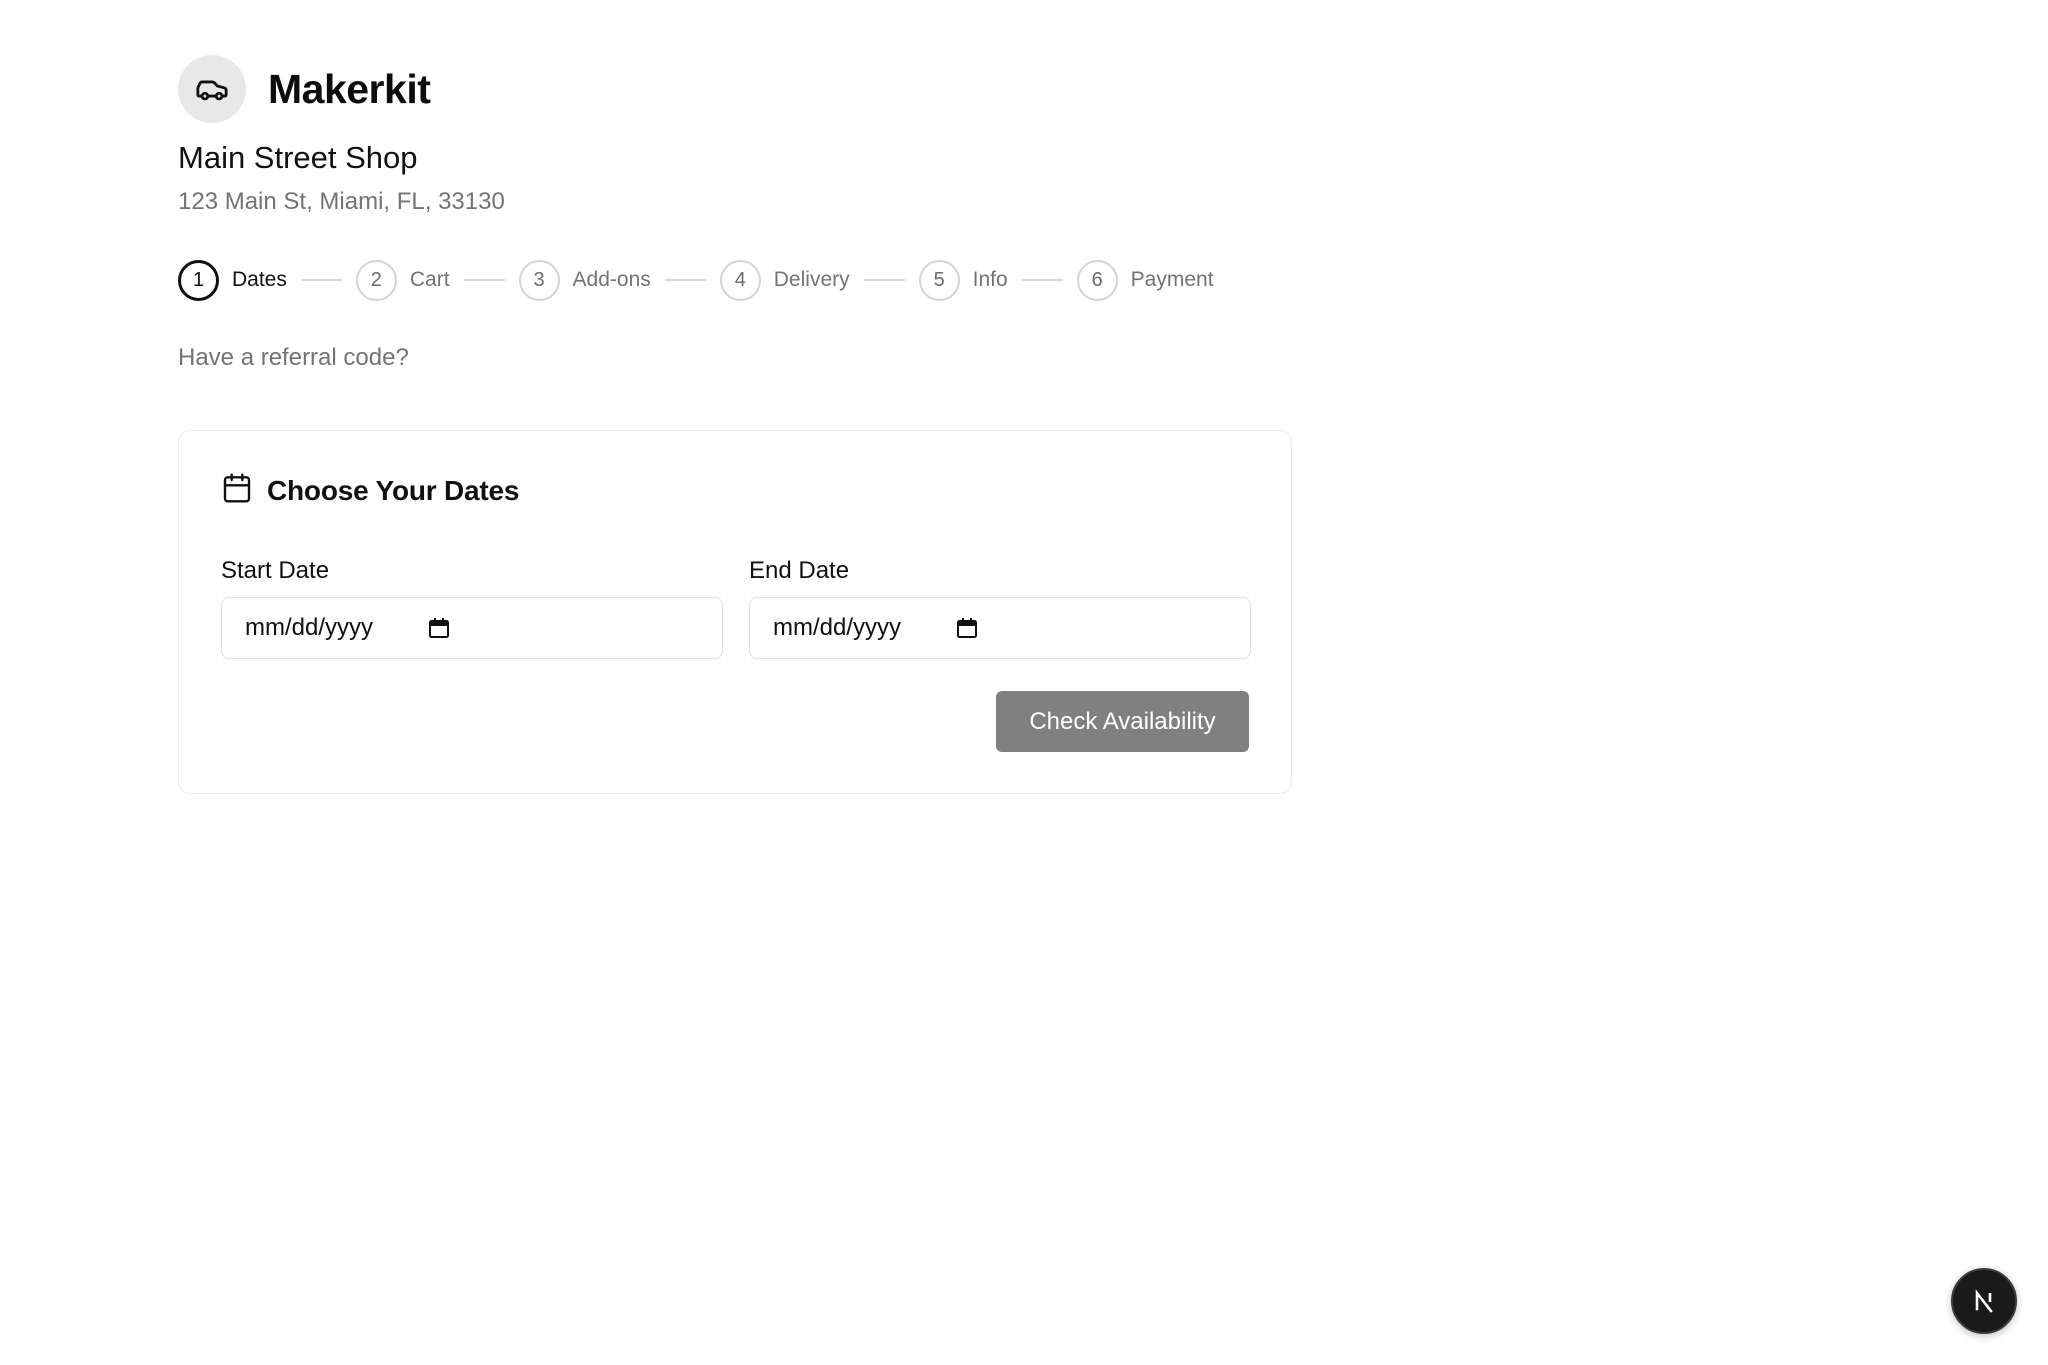  I want to click on step-delivery: 4 Delivery, so click(784, 280).